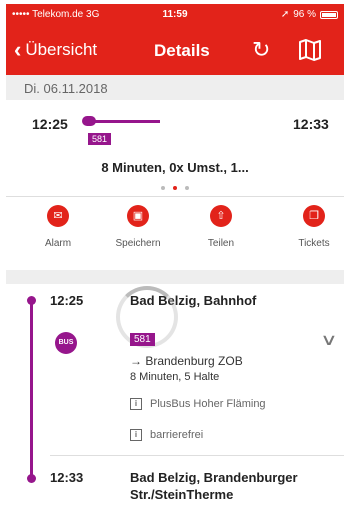 The width and height of the screenshot is (350, 513). I want to click on page-title: Details, so click(182, 50).